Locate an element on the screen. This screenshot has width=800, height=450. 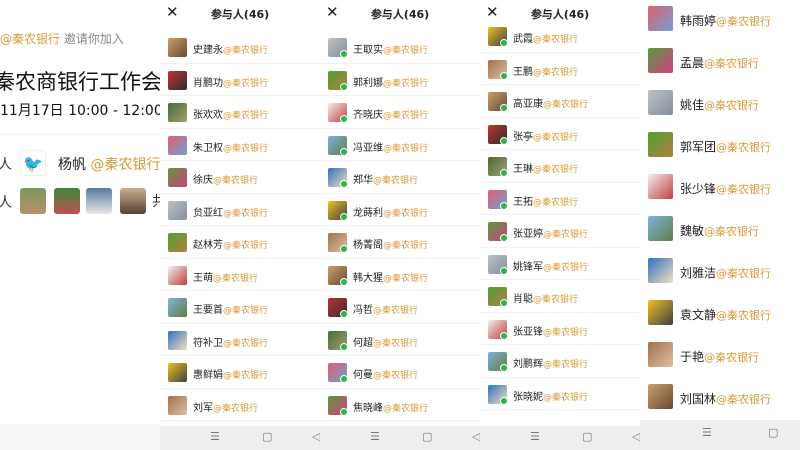
participant-item: 冯亚维@秦农银行 is located at coordinates (400, 145).